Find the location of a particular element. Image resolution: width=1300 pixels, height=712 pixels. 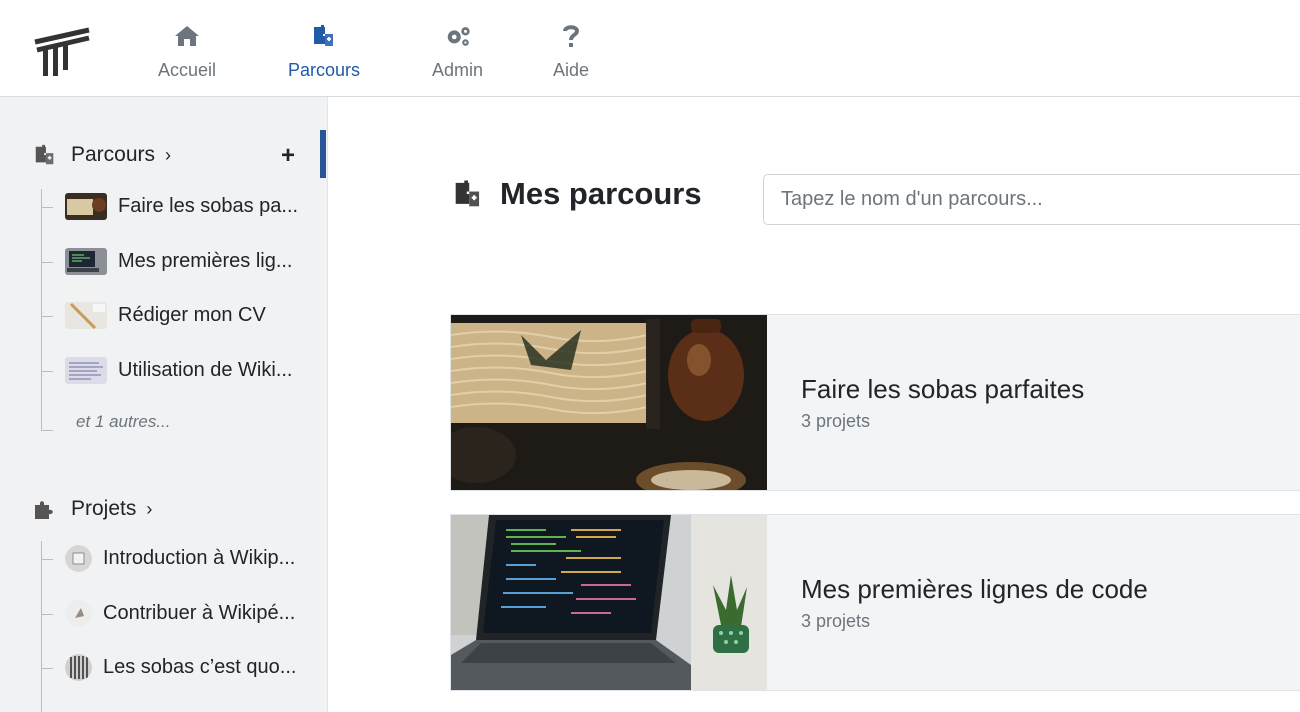

search-parcours-input is located at coordinates (1031, 199).